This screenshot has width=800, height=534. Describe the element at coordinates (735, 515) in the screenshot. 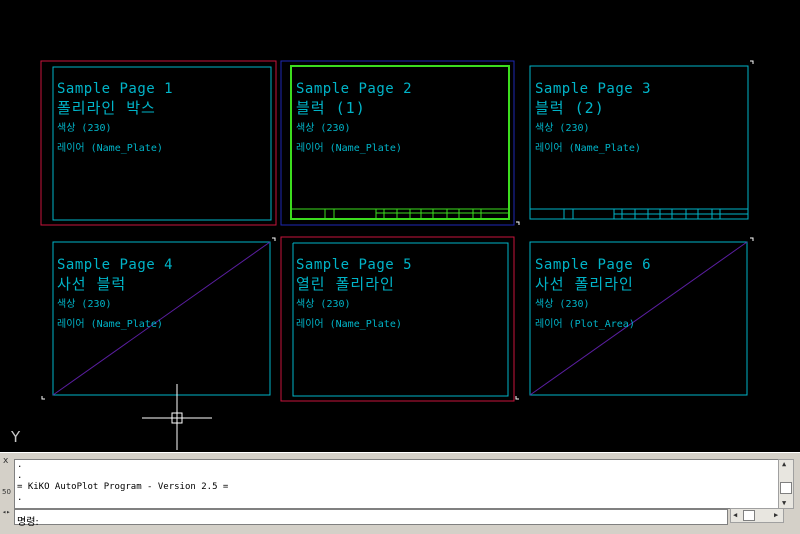

I see `scroll-left-icon: ◀` at that location.